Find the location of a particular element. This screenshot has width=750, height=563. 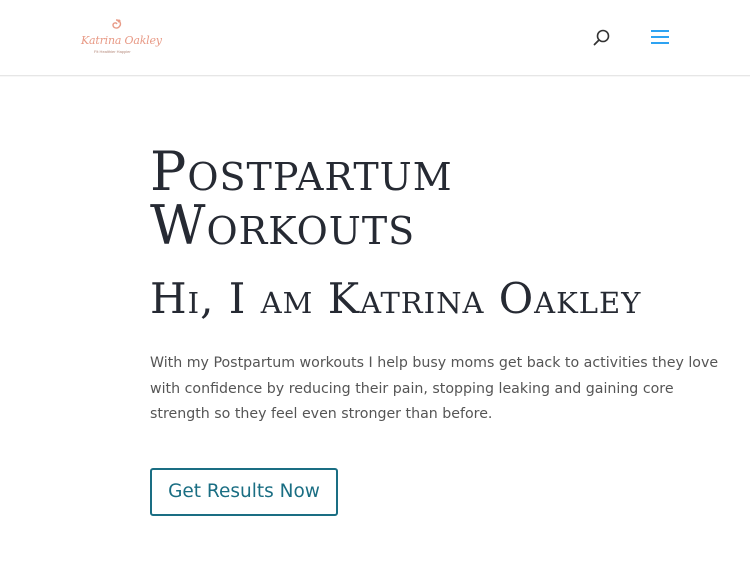

hero-subtitle: Hi, I am Katrina Oakley is located at coordinates (396, 298).